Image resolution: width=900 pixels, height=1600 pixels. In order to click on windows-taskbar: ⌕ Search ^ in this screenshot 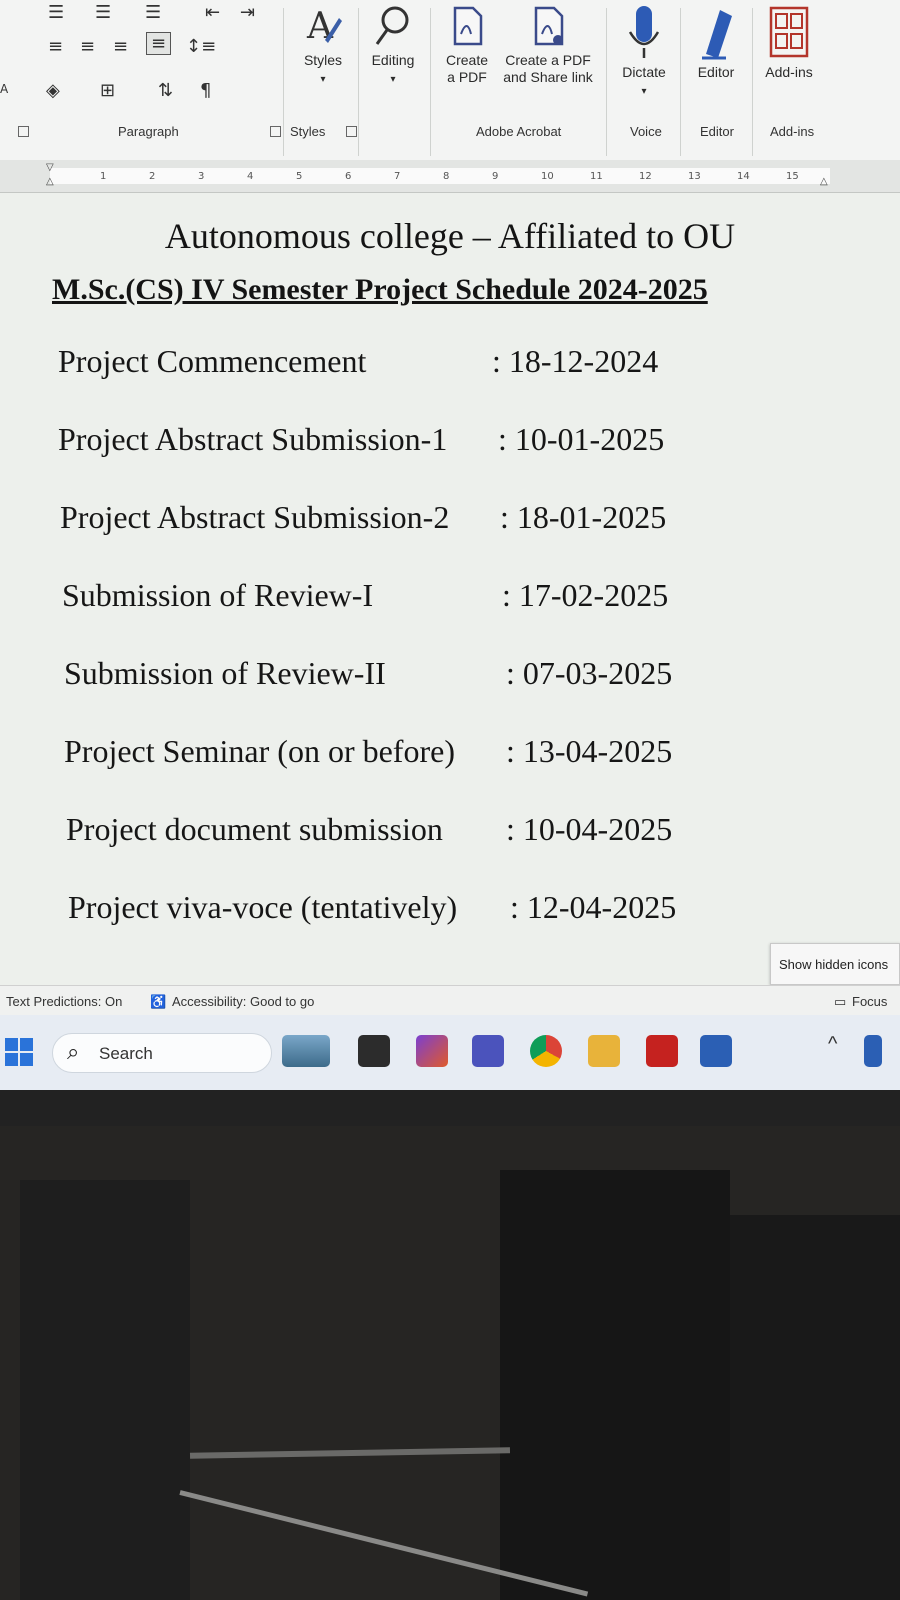, I will do `click(450, 1052)`.